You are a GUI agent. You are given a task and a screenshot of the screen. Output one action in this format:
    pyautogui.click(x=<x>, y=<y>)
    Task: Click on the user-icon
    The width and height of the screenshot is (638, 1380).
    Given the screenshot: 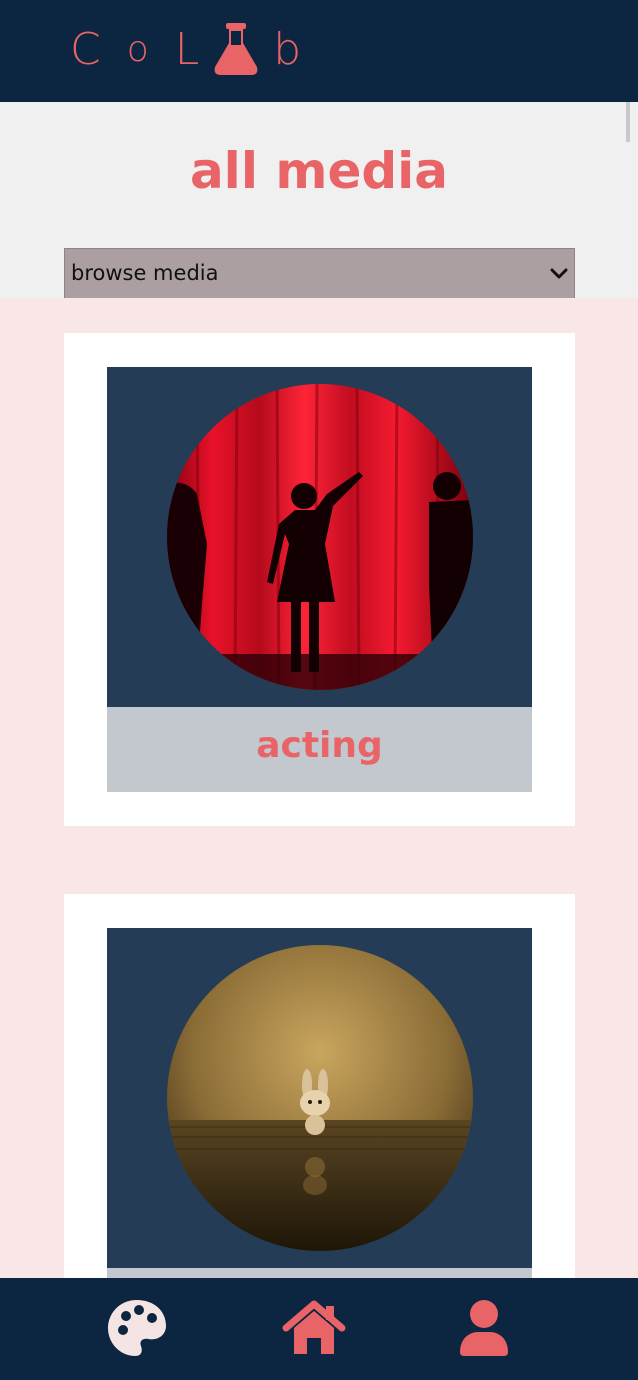 What is the action you would take?
    pyautogui.click(x=484, y=1328)
    